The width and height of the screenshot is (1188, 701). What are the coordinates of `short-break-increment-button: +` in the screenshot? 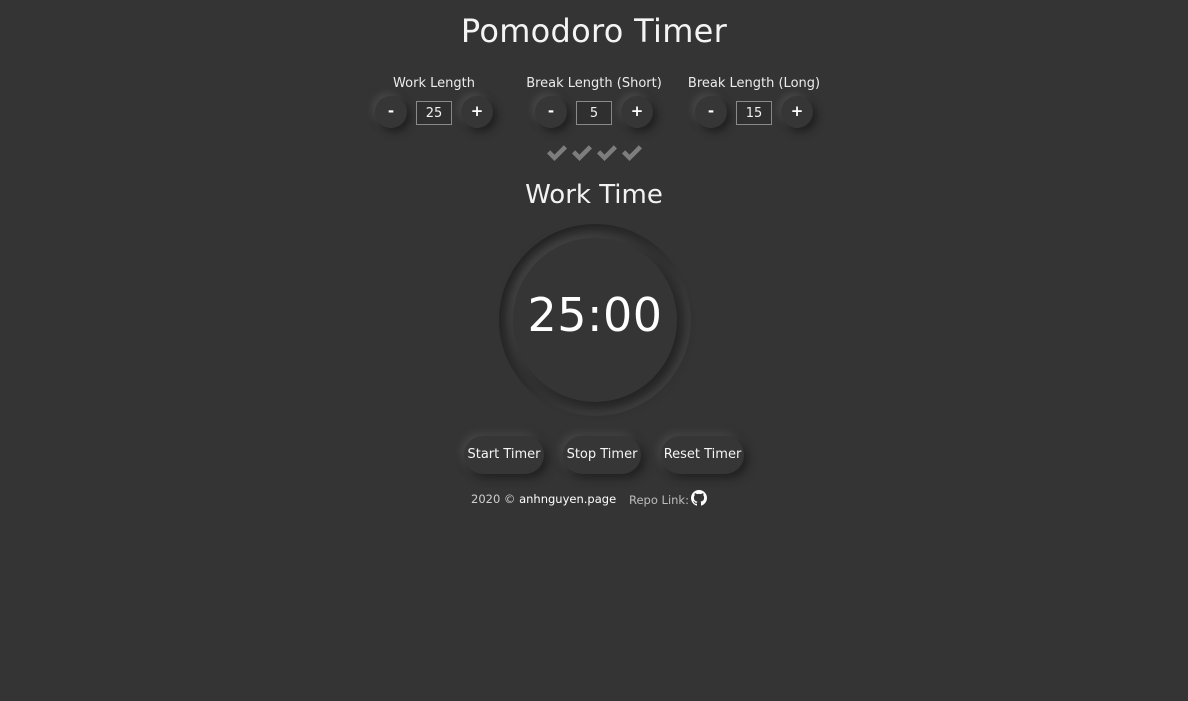 It's located at (637, 112).